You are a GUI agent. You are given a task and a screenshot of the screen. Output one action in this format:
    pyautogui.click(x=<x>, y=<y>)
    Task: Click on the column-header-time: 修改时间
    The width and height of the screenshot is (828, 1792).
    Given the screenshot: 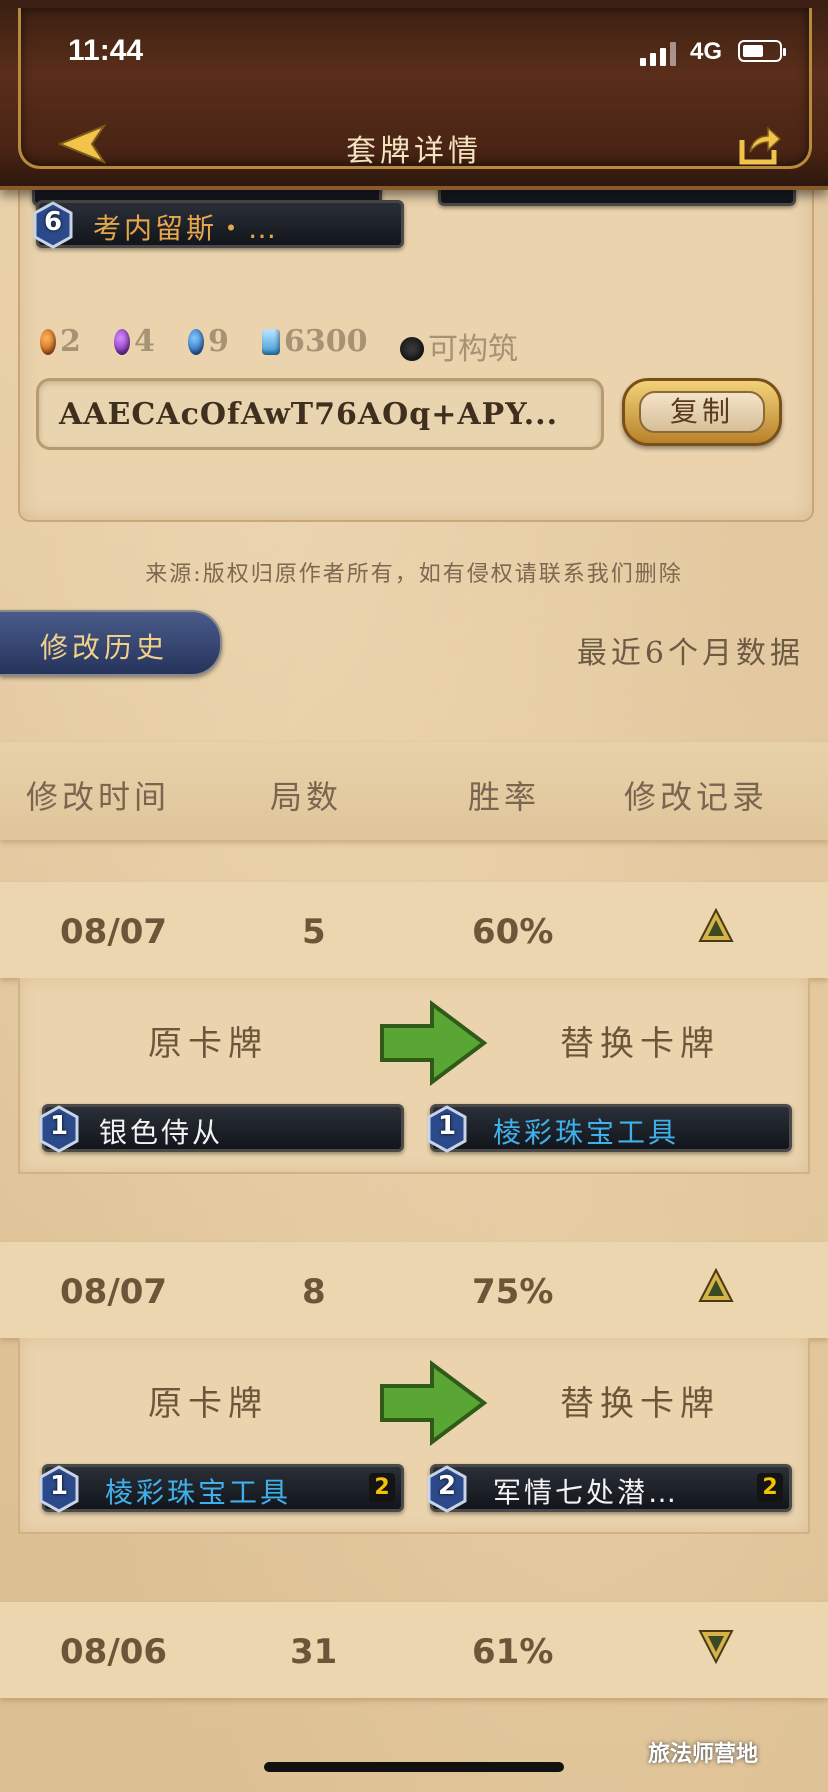 What is the action you would take?
    pyautogui.click(x=98, y=797)
    